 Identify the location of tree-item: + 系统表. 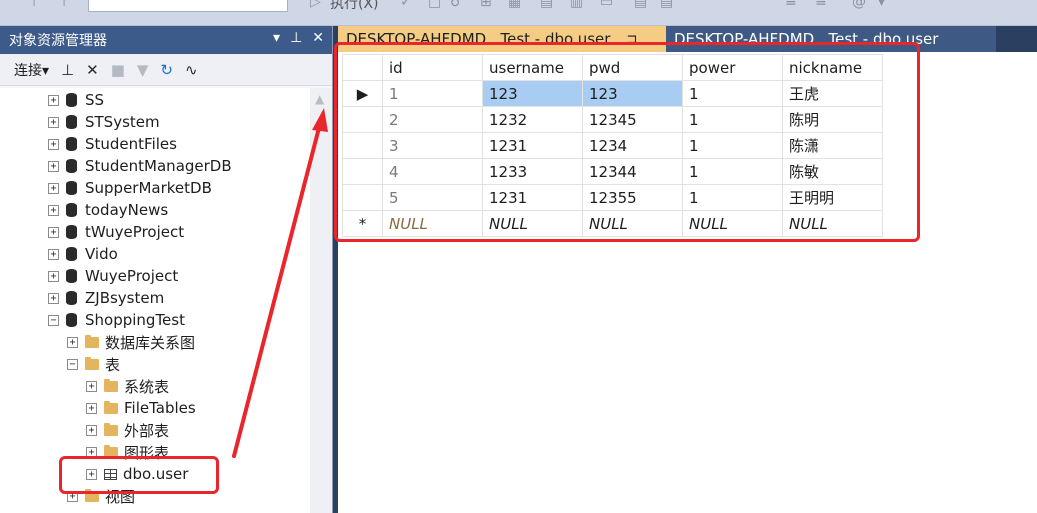
(127, 386).